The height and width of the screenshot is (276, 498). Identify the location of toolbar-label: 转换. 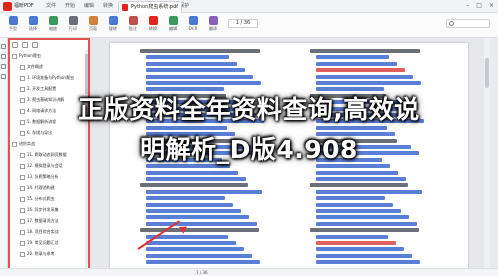
(153, 28).